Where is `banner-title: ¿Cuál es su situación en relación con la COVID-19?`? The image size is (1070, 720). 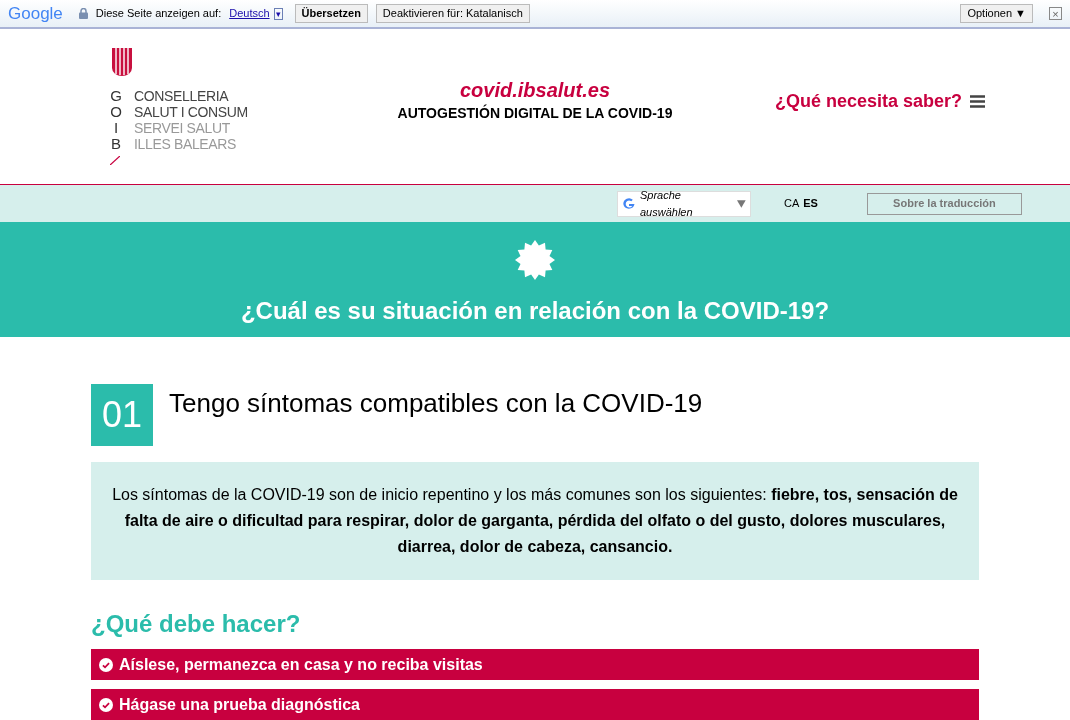
banner-title: ¿Cuál es su situación en relación con la COVID-19? is located at coordinates (535, 310).